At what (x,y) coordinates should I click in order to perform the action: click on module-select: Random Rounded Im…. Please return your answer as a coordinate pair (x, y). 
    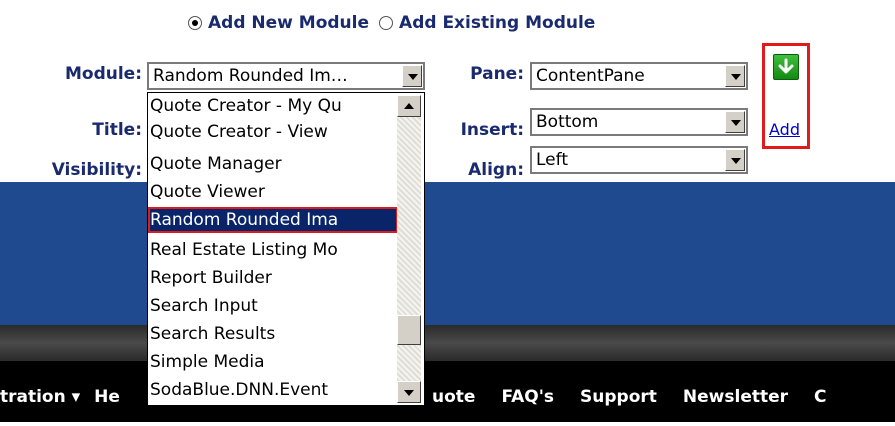
    Looking at the image, I should click on (286, 76).